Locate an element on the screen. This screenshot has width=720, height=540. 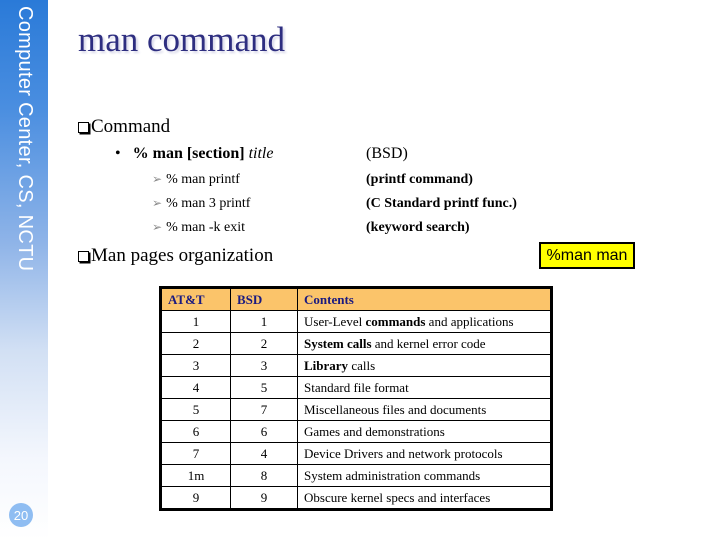
section-heading-command: Command is located at coordinates (124, 127).